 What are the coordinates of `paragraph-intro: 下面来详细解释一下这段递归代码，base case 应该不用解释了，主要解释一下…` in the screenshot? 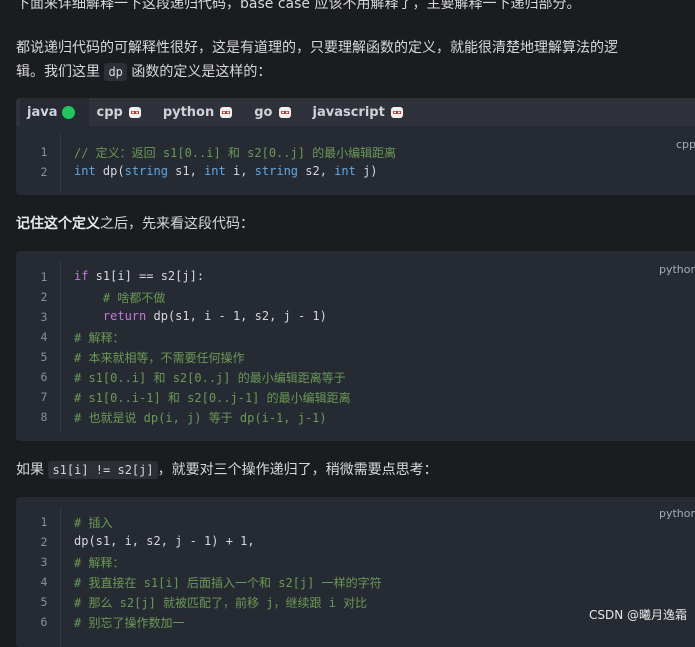 It's located at (298, 6).